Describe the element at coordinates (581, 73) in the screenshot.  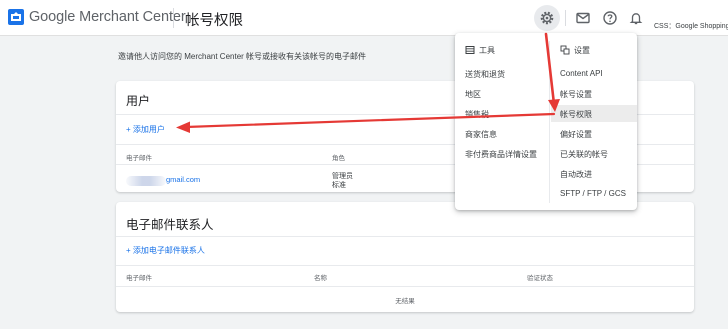
I see `menu-item-content-api: Content API` at that location.